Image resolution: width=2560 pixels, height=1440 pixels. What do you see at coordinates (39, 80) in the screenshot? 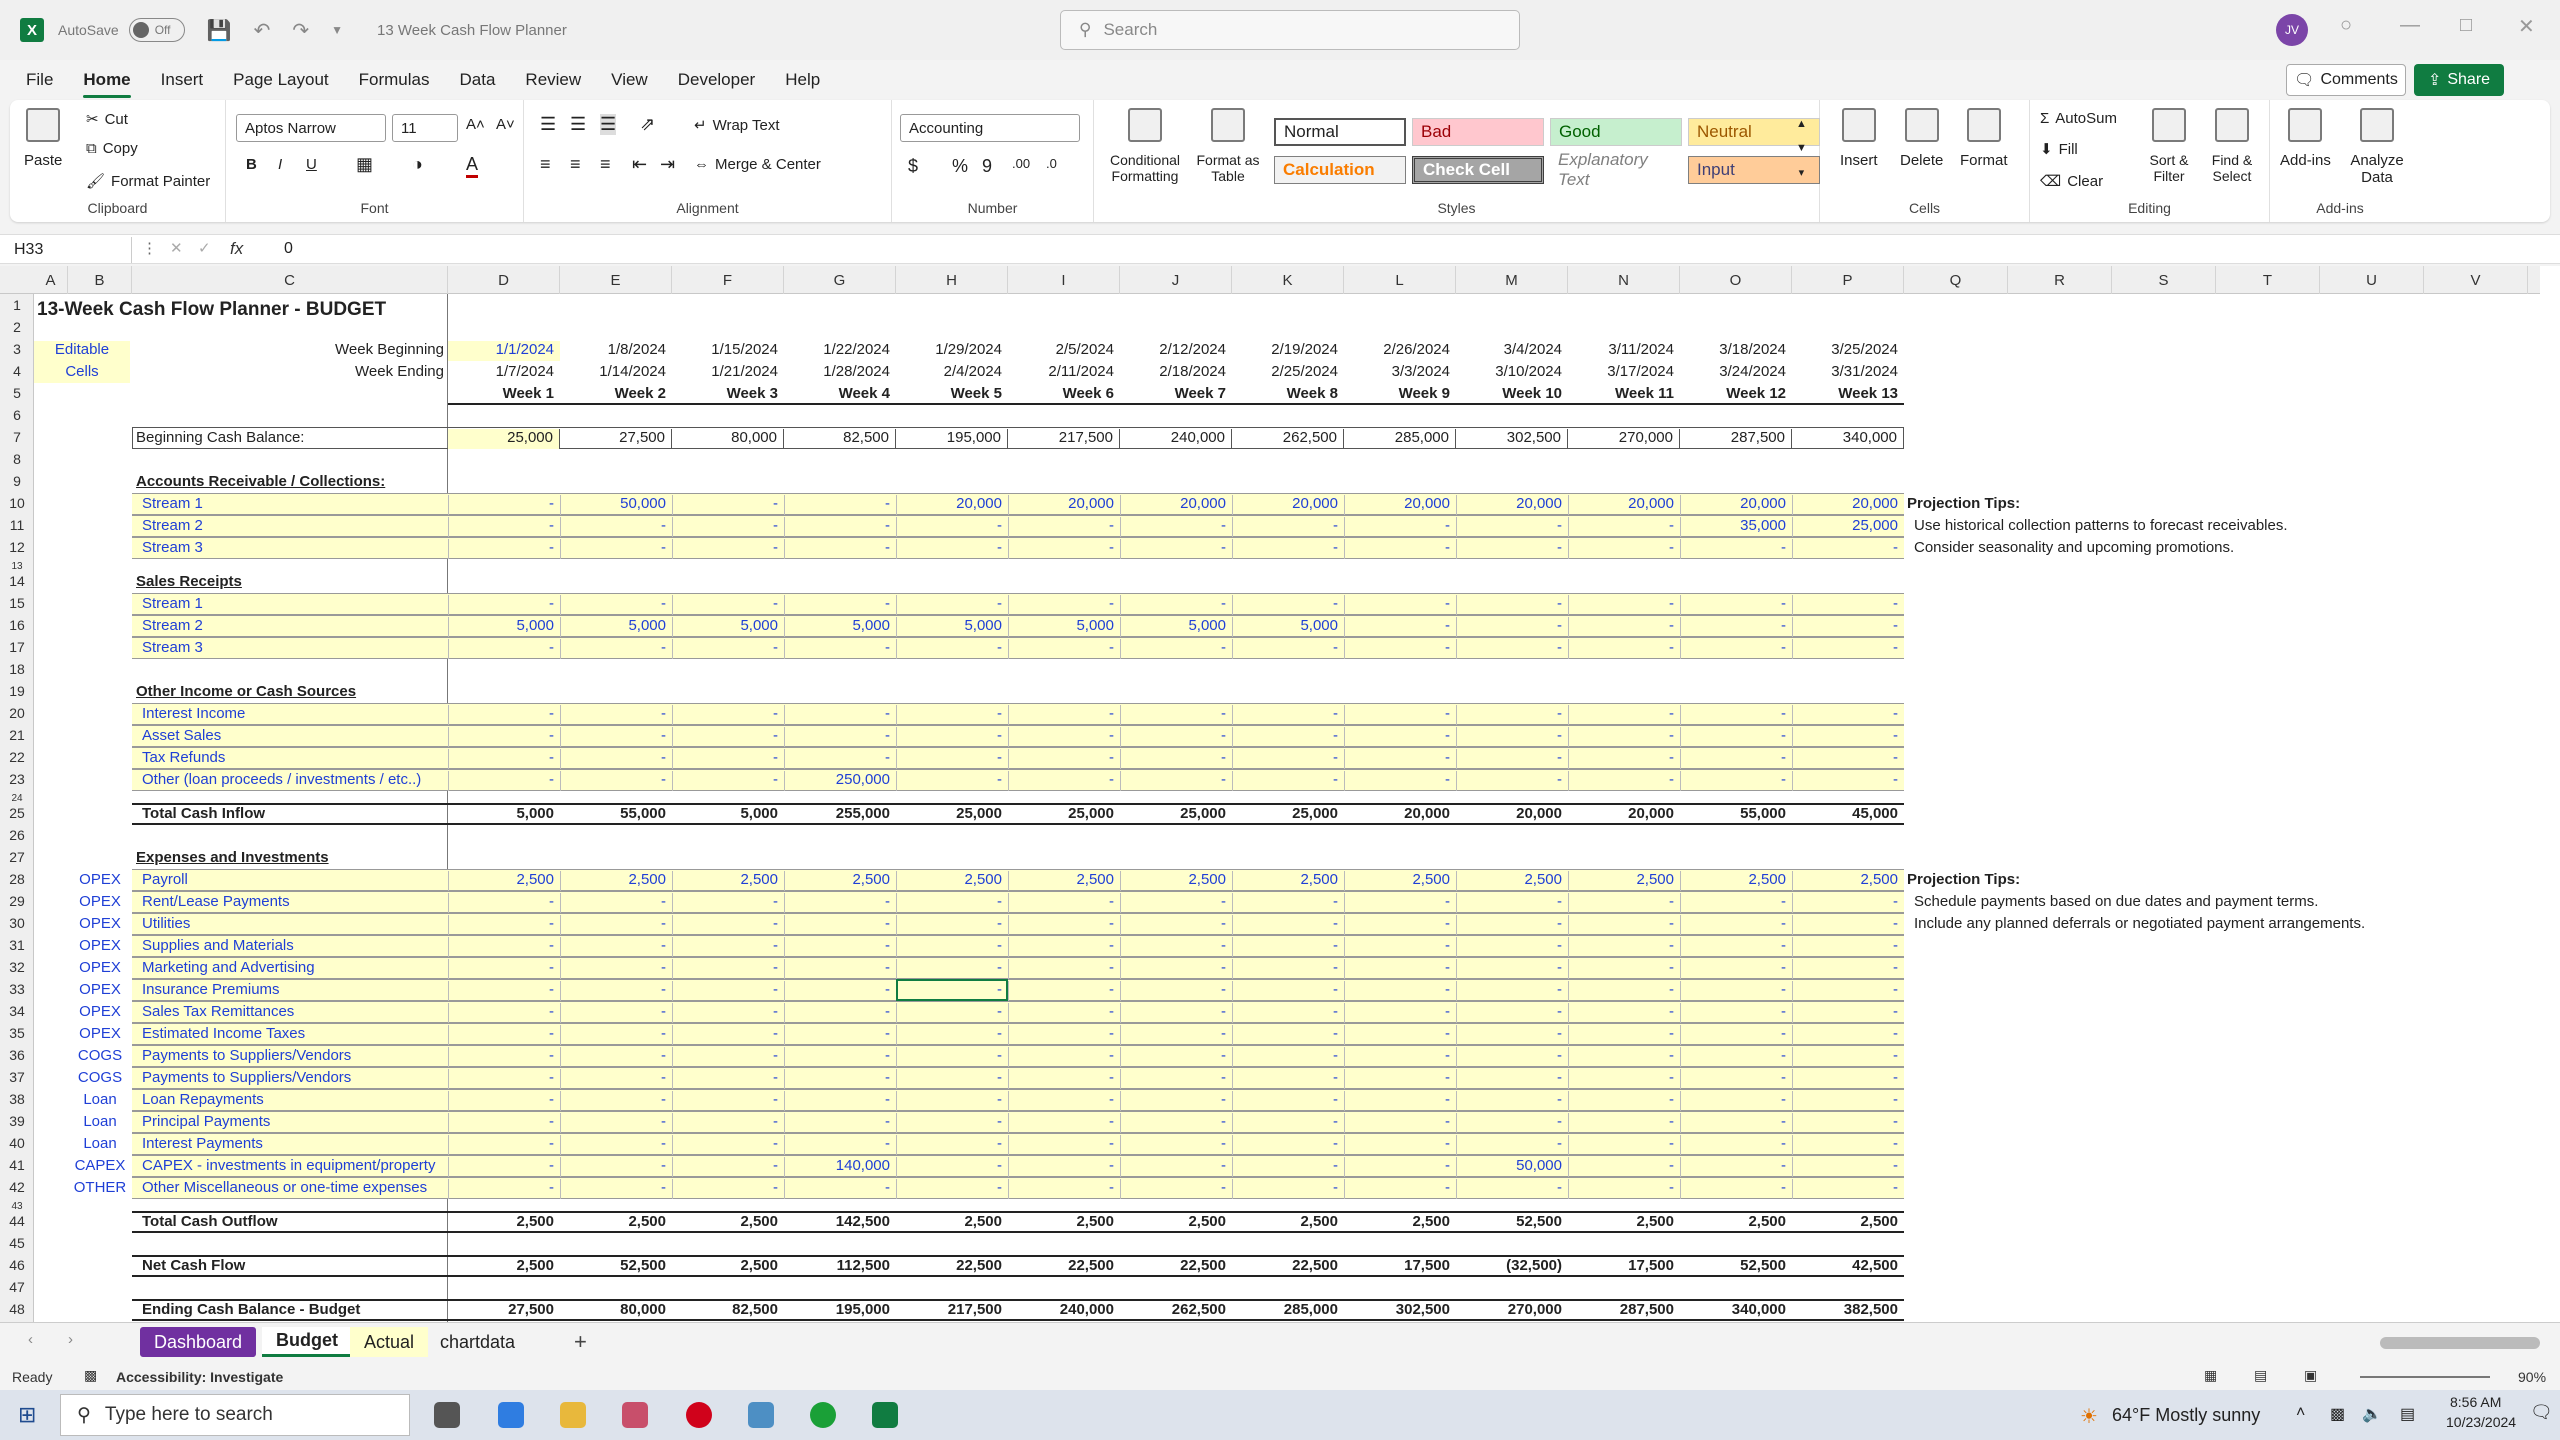
I see `menu-file: File` at bounding box center [39, 80].